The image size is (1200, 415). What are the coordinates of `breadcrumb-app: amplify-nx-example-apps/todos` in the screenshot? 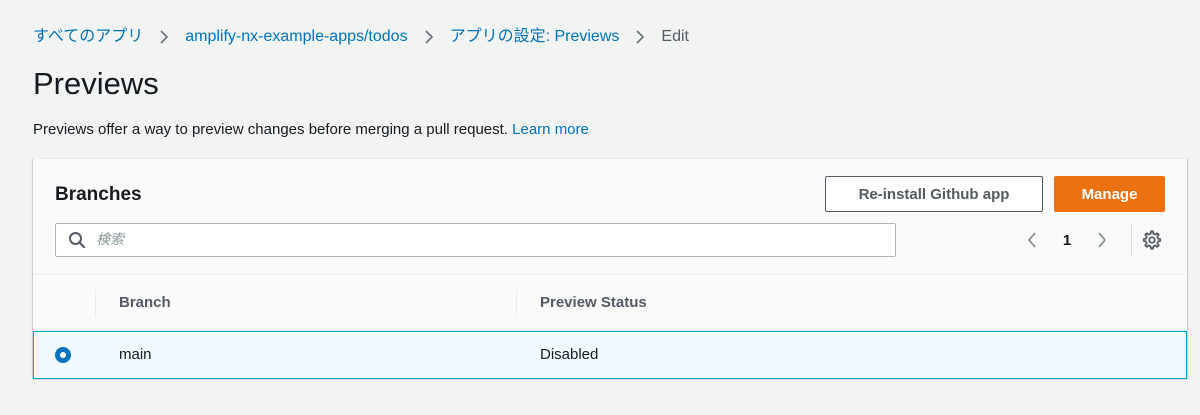 It's located at (296, 37).